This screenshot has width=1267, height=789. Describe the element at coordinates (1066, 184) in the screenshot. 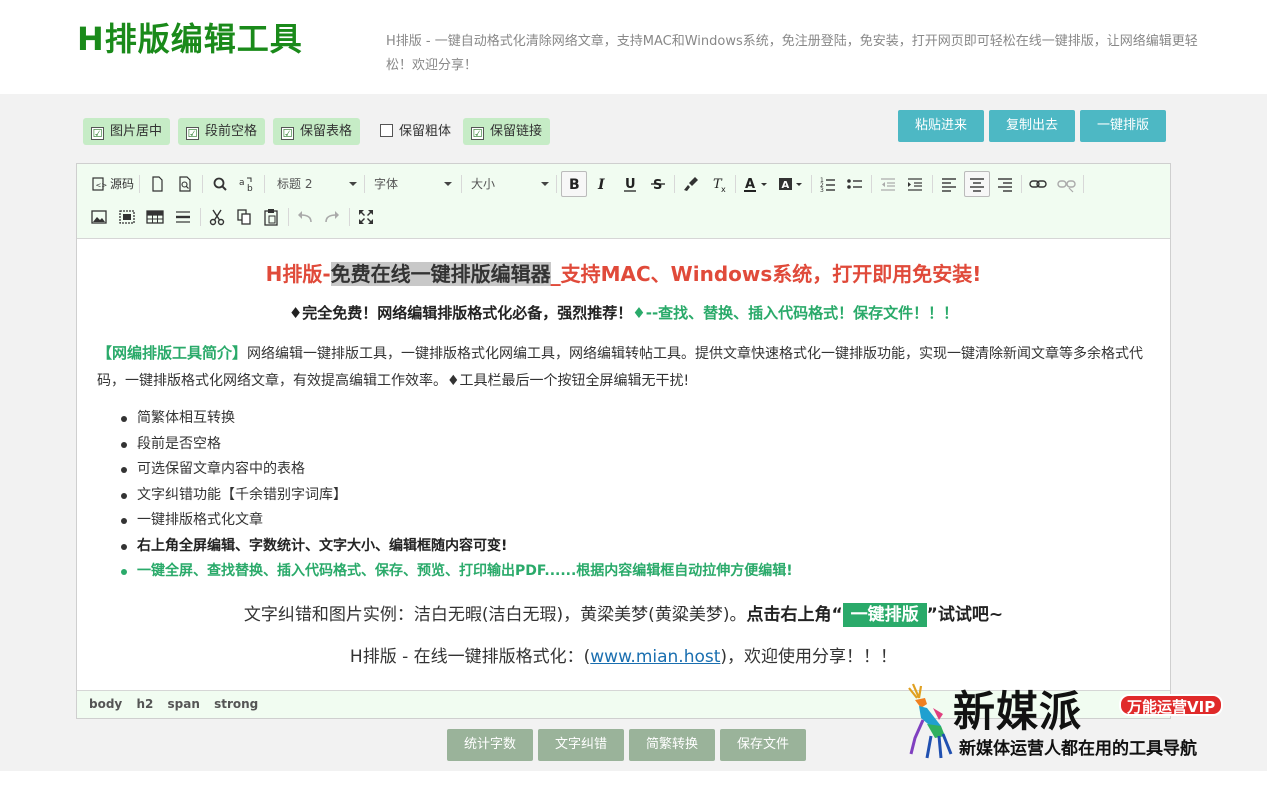

I see `unlink-button` at that location.